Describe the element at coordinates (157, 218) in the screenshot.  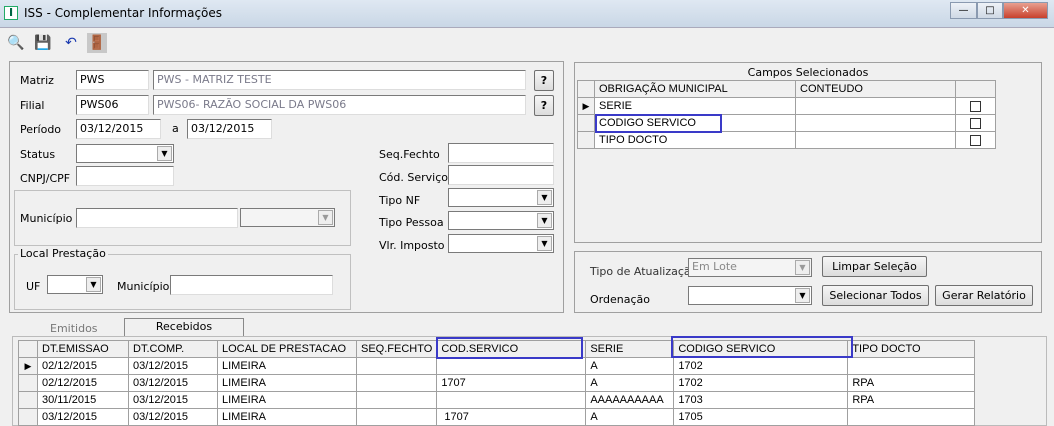
I see `municipio-input` at that location.